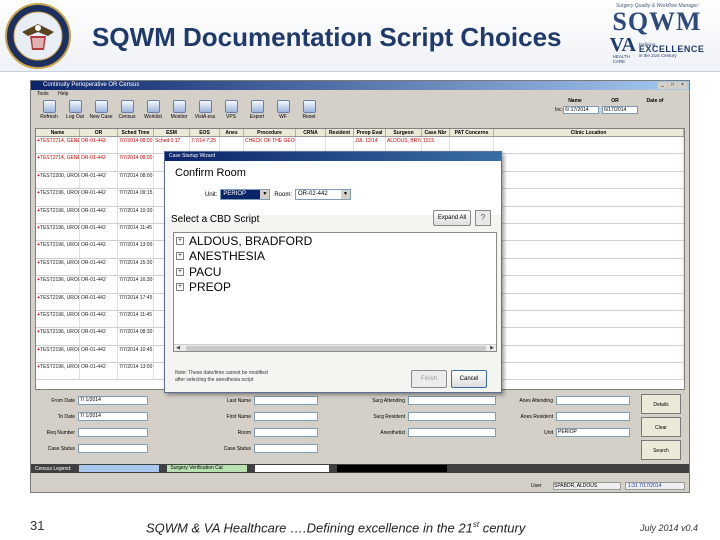  What do you see at coordinates (75, 109) in the screenshot?
I see `log-out-button: Log Out` at bounding box center [75, 109].